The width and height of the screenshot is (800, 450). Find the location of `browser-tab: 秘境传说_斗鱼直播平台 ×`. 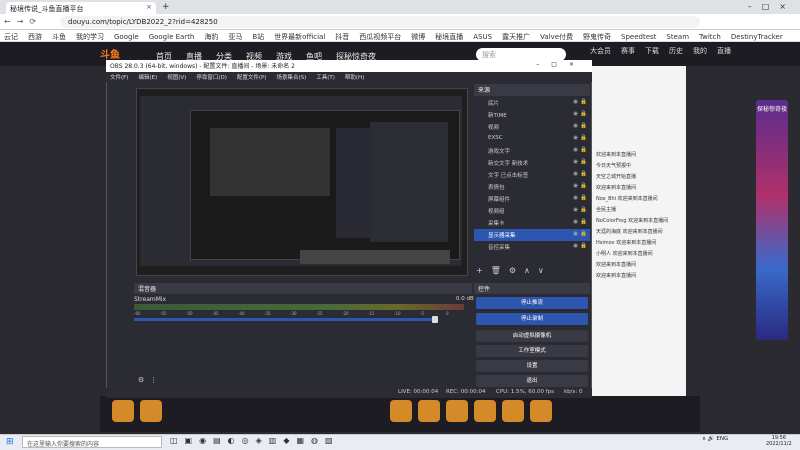

browser-tab: 秘境传说_斗鱼直播平台 × is located at coordinates (81, 8).